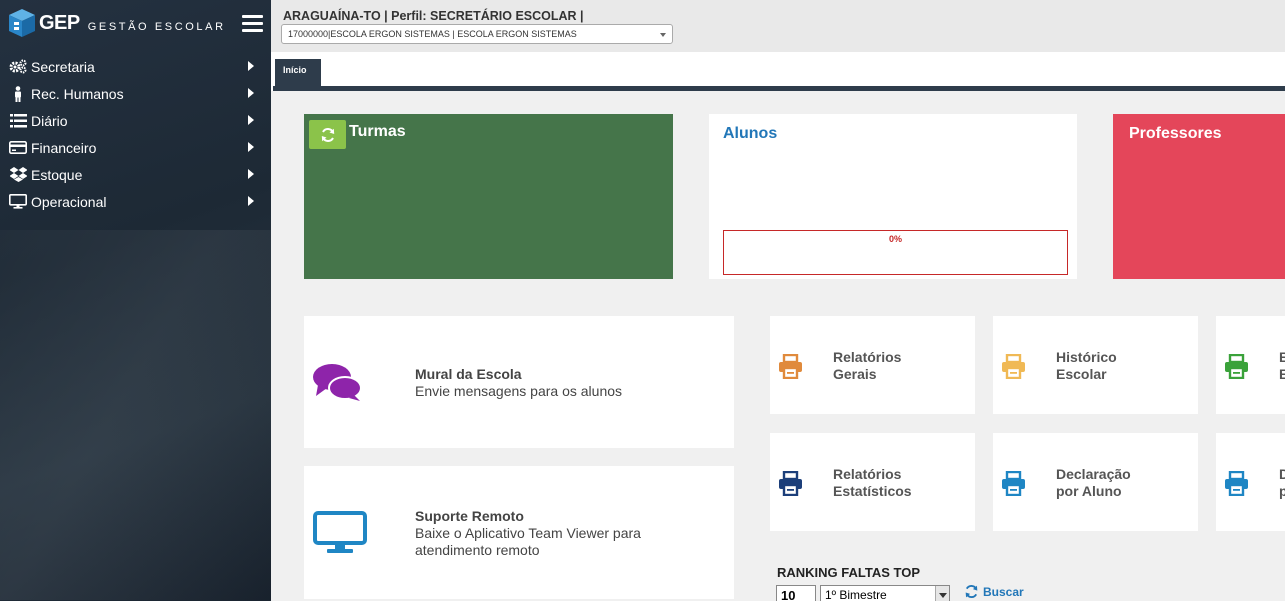  Describe the element at coordinates (893, 196) in the screenshot. I see `alunos-card: Alunos 0%` at that location.